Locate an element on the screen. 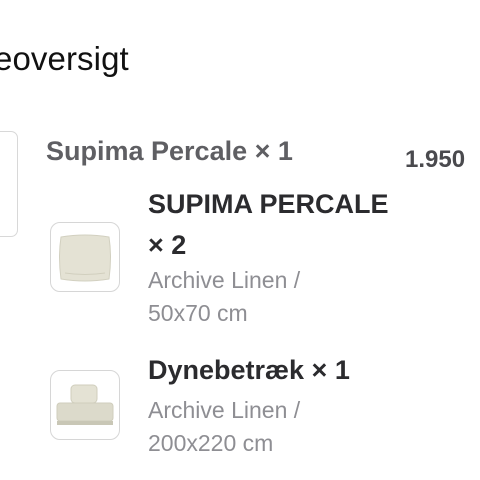 The image size is (480, 480). item-variant: Archive Linen / 50x70 cm is located at coordinates (224, 296).